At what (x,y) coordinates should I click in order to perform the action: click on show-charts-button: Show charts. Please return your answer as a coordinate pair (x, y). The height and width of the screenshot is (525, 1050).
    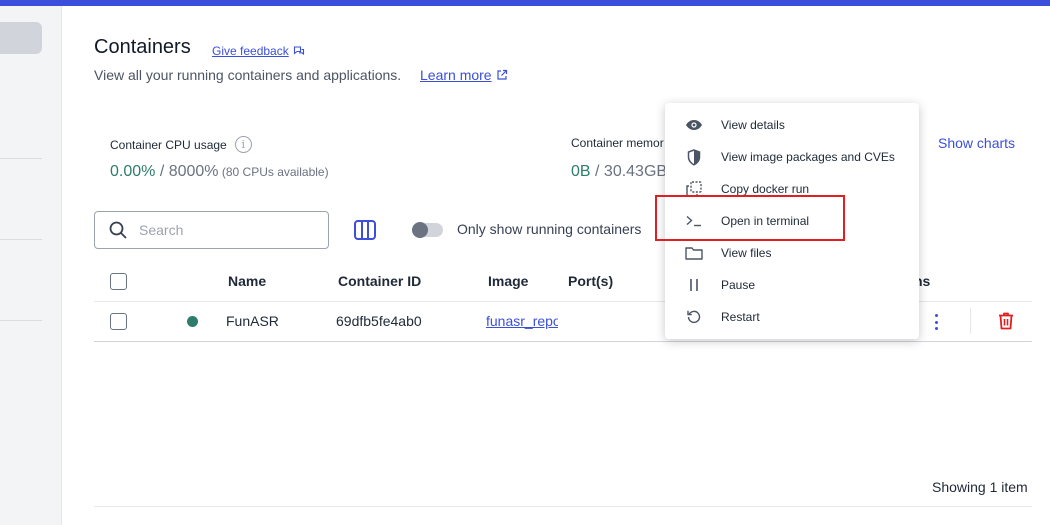
    Looking at the image, I should click on (976, 143).